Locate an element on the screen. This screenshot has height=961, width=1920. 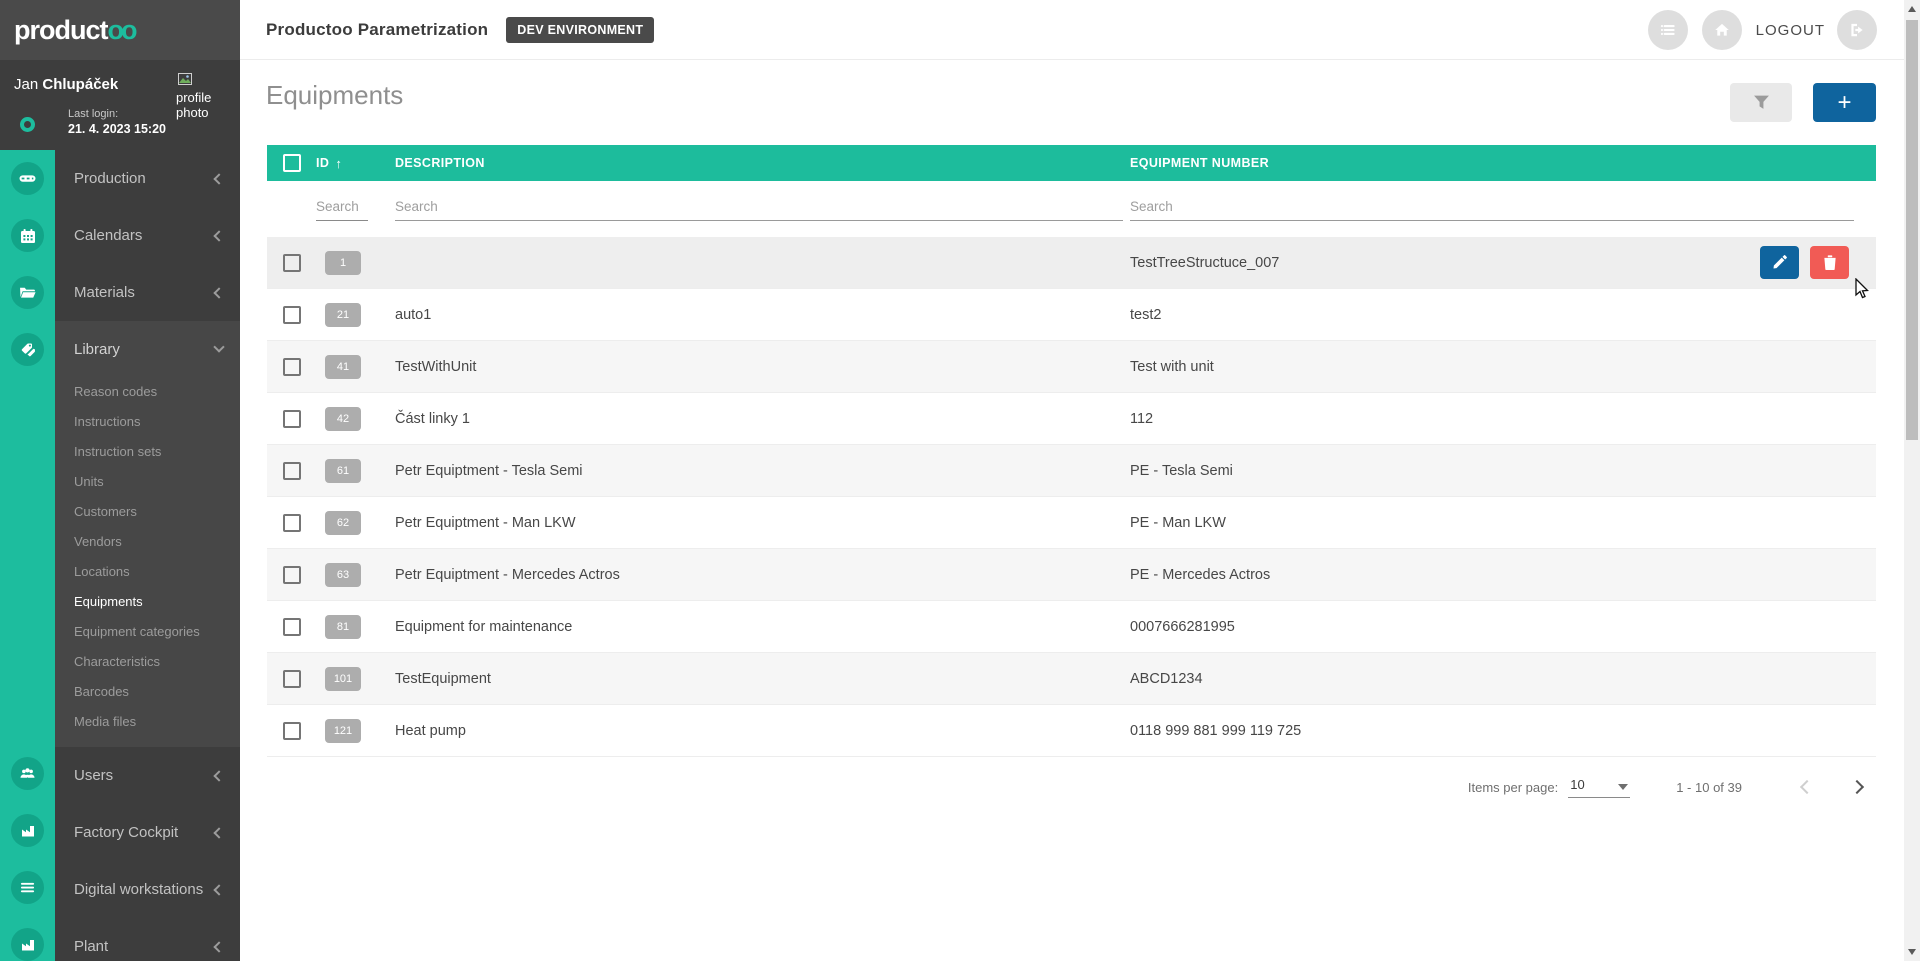
row-equipment-number: PE - Mercedes Actros is located at coordinates (1200, 574).